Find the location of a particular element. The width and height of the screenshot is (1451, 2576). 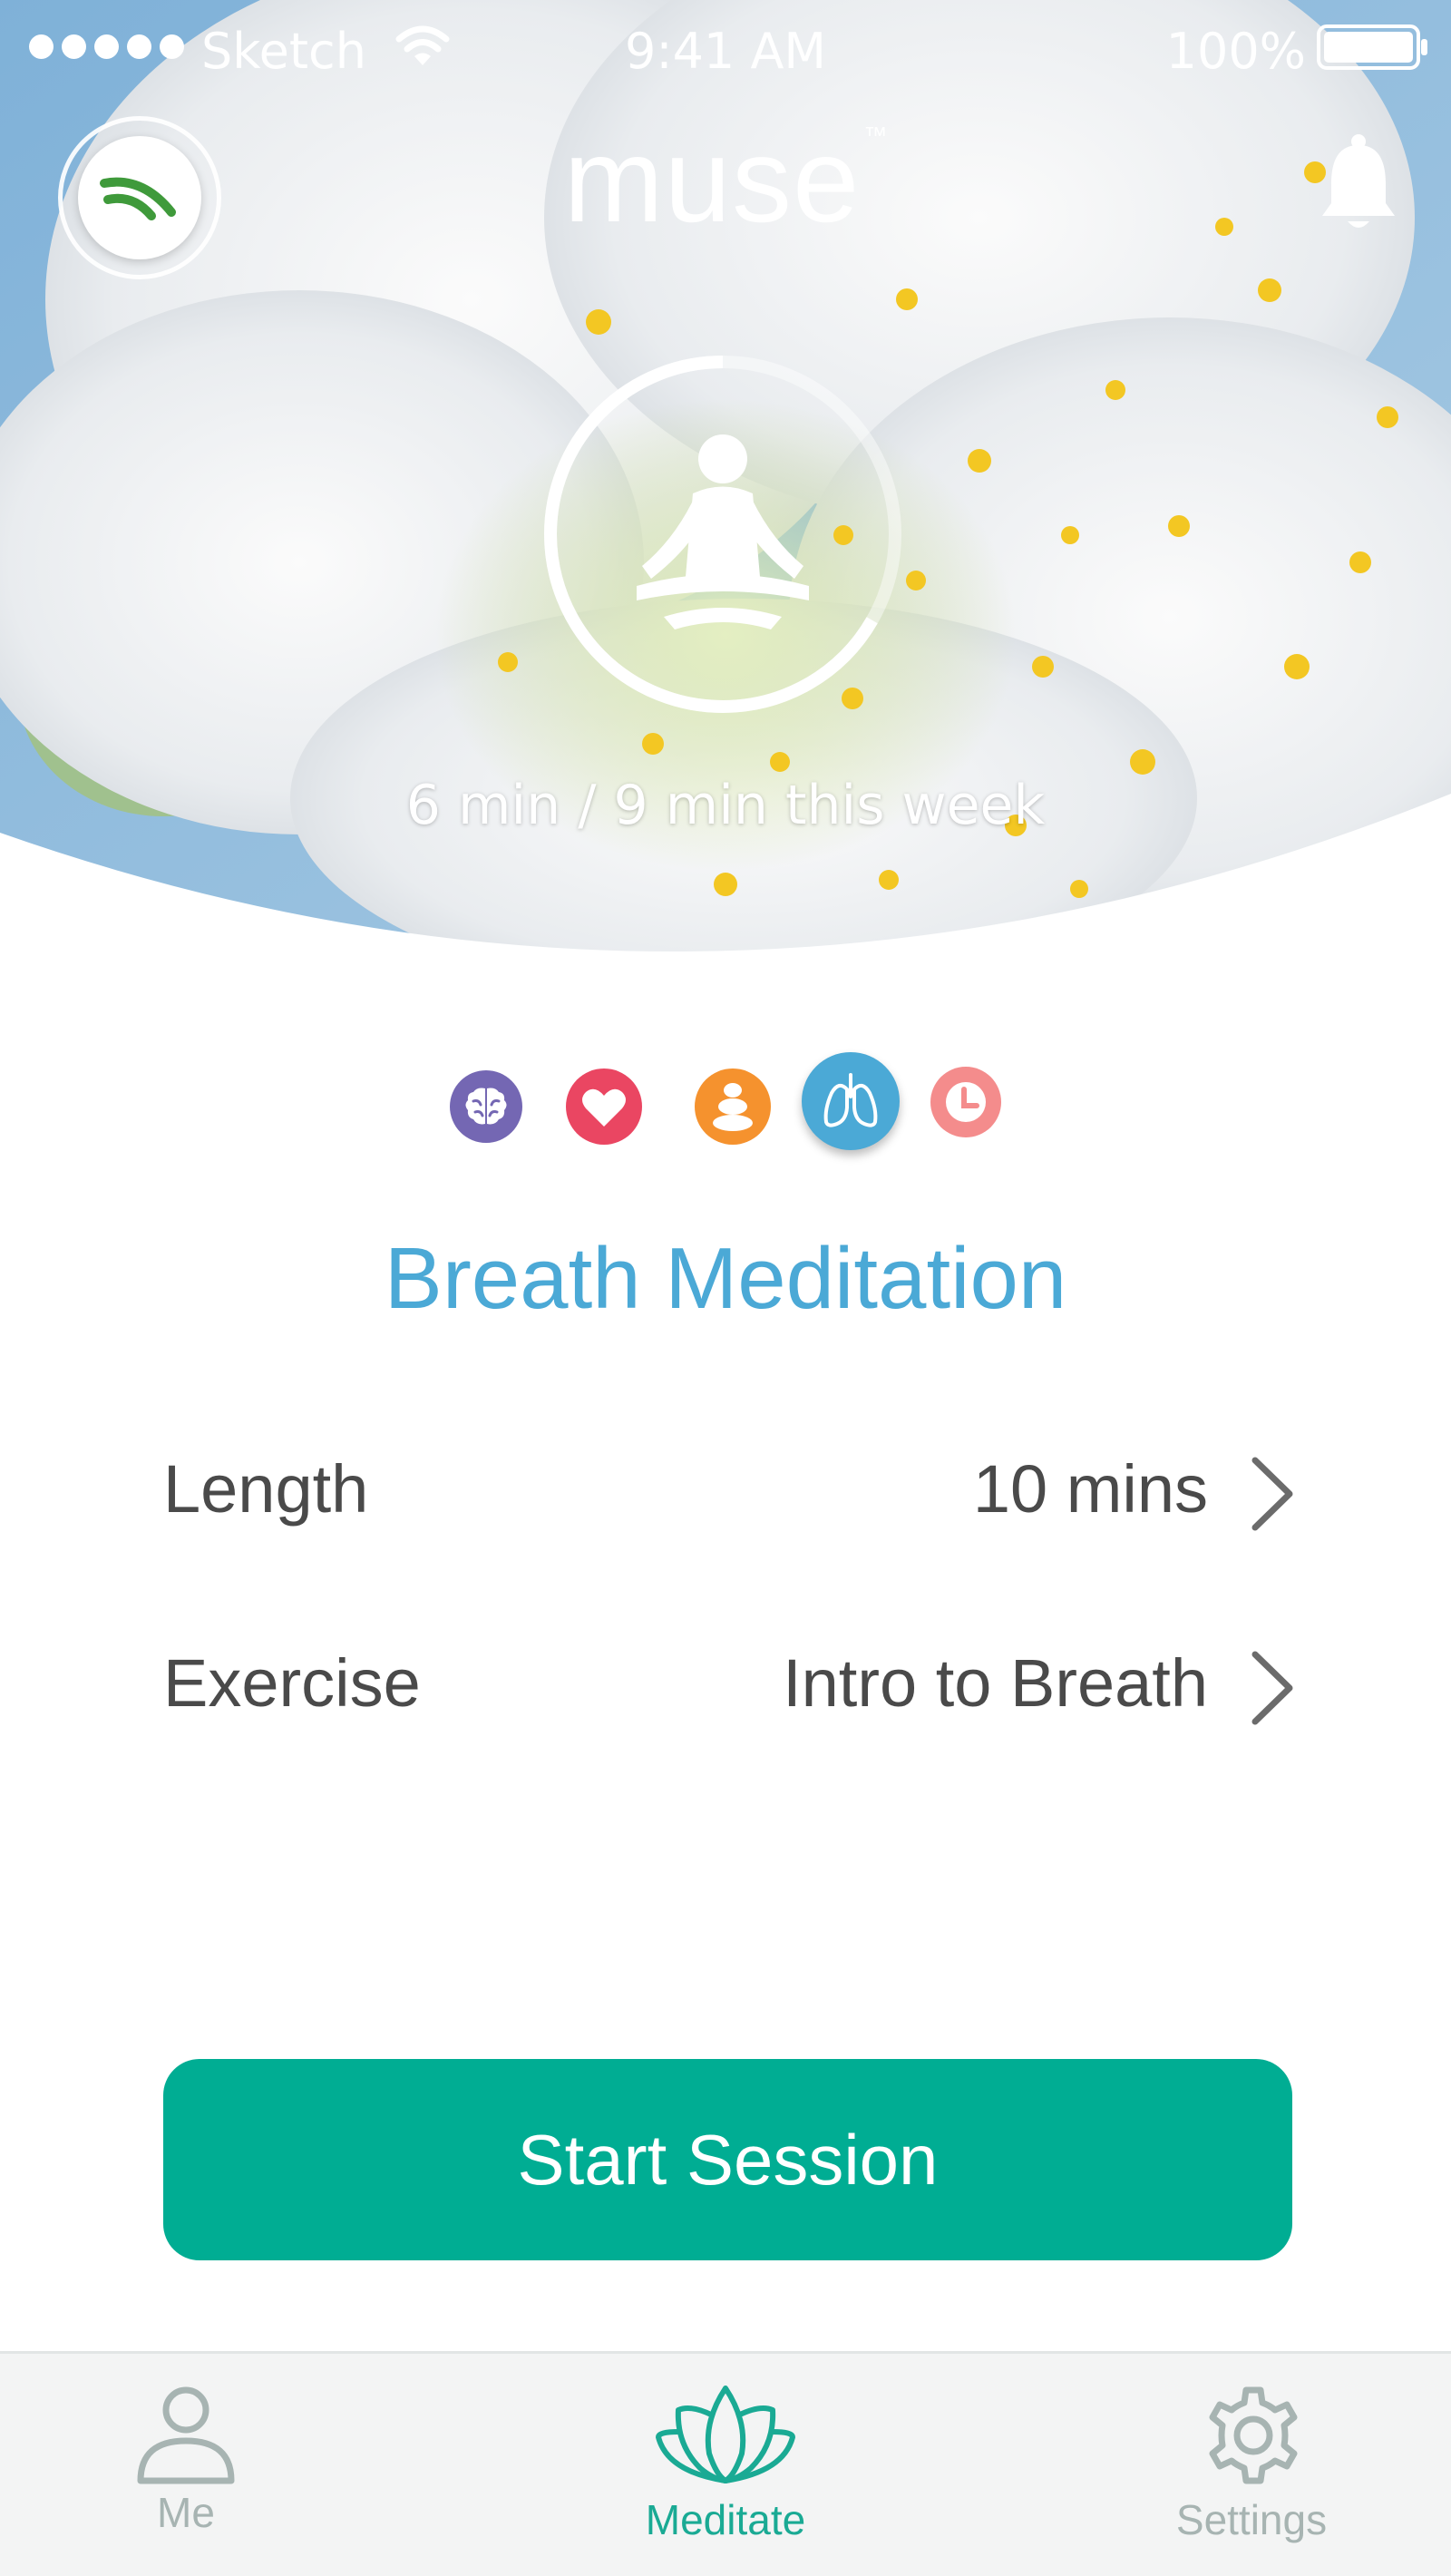

status-bar: Sketch 9:41 AM 100% is located at coordinates (726, 52).